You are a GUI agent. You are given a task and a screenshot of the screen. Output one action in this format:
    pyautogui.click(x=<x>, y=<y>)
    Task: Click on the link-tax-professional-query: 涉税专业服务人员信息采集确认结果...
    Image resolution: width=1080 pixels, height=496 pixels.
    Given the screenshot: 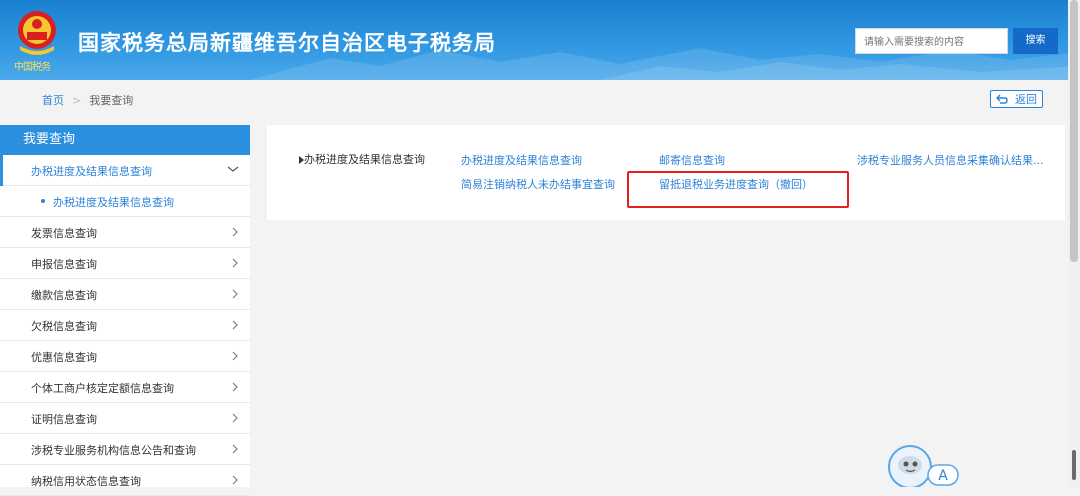 What is the action you would take?
    pyautogui.click(x=950, y=160)
    